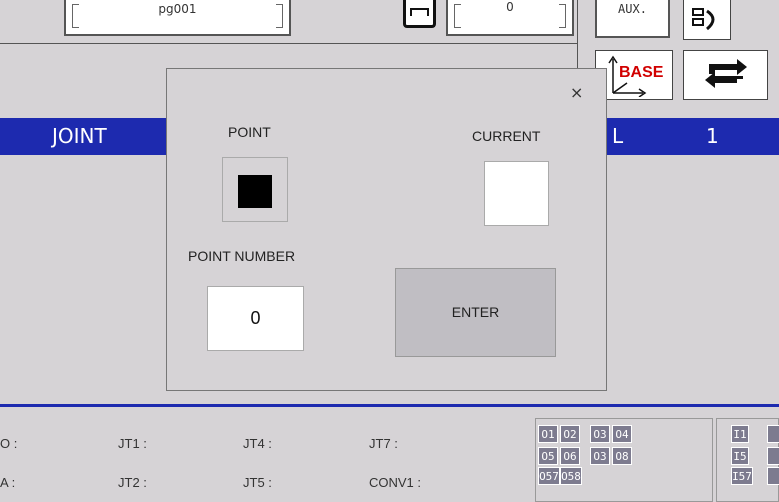 This screenshot has height=502, width=779. What do you see at coordinates (600, 456) in the screenshot?
I see `output-o7: O3` at bounding box center [600, 456].